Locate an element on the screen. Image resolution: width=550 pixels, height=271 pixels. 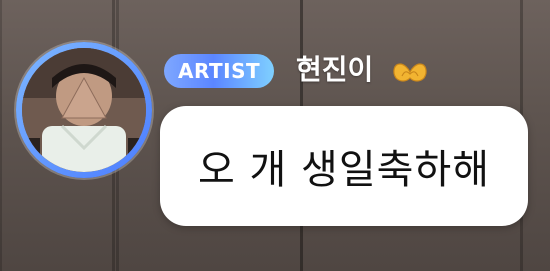
avatar-photo is located at coordinates (84, 110).